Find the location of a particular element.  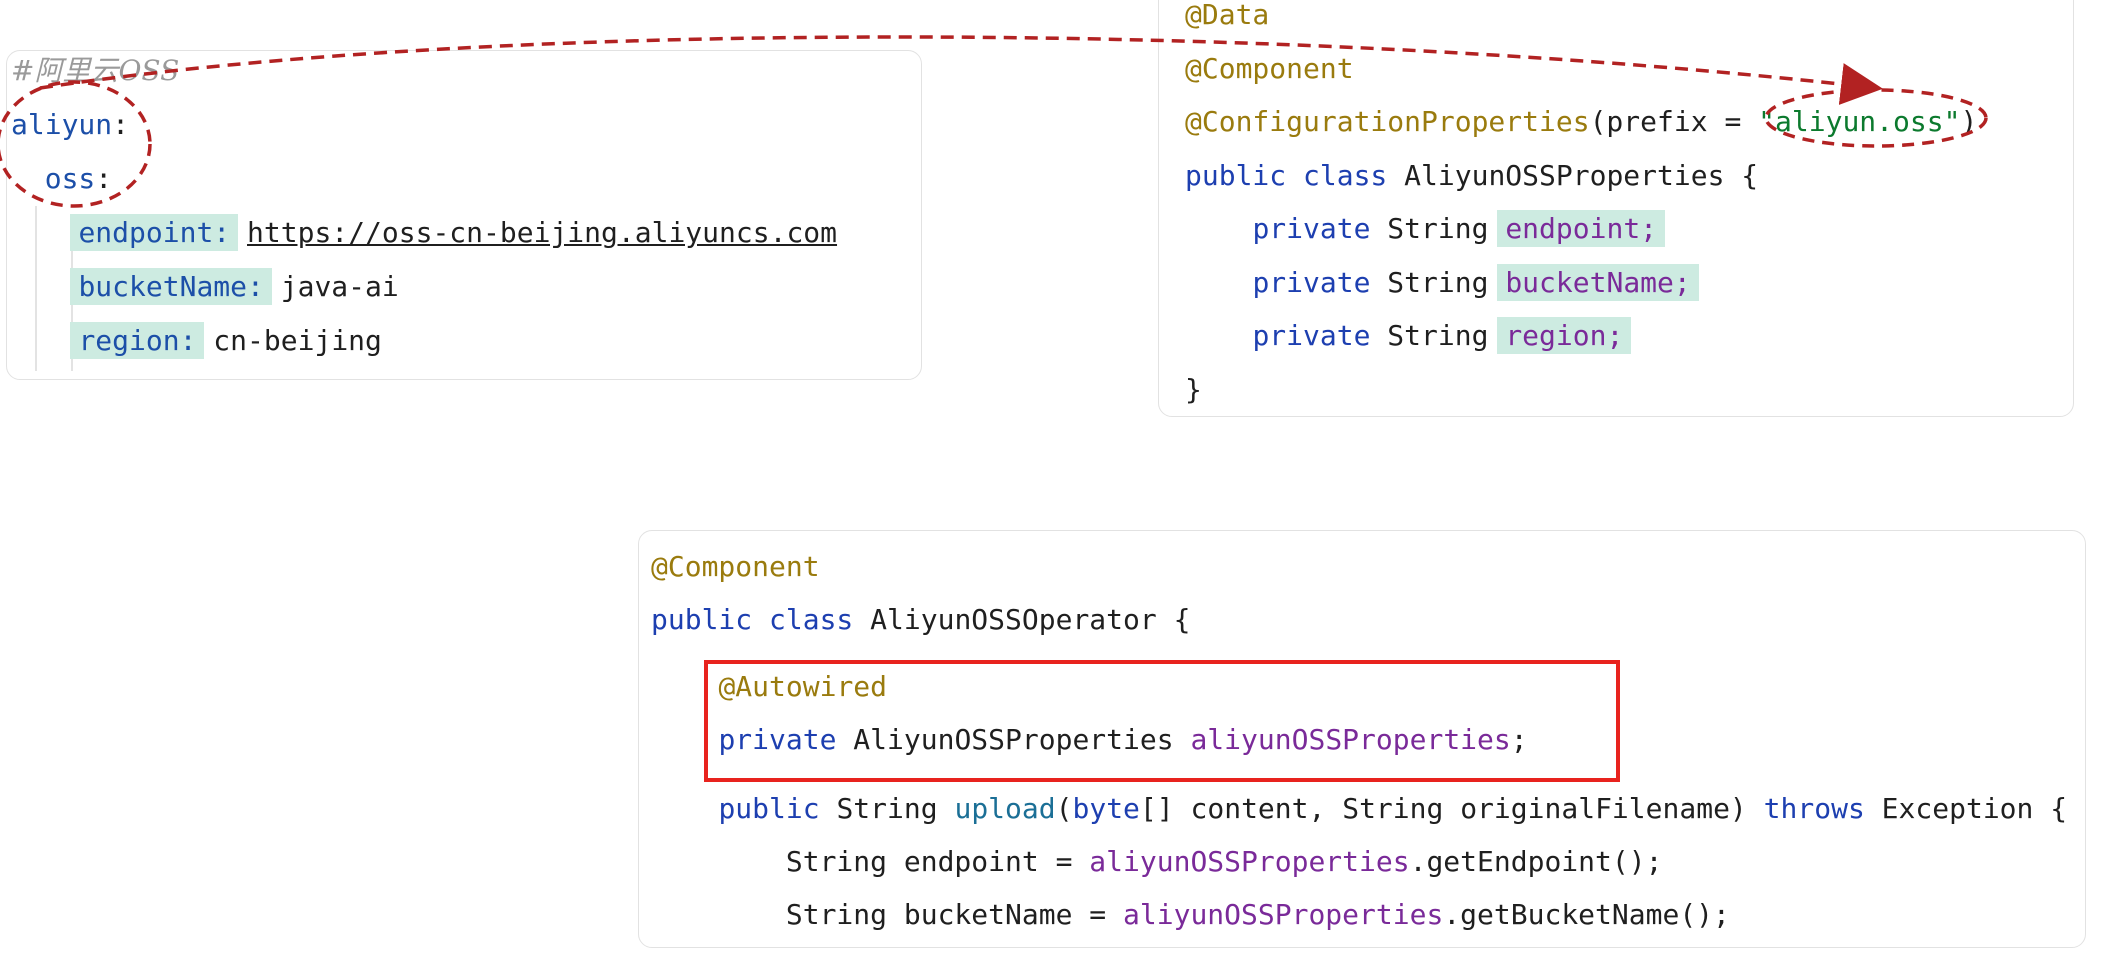

code-line: oss: is located at coordinates (61, 179).